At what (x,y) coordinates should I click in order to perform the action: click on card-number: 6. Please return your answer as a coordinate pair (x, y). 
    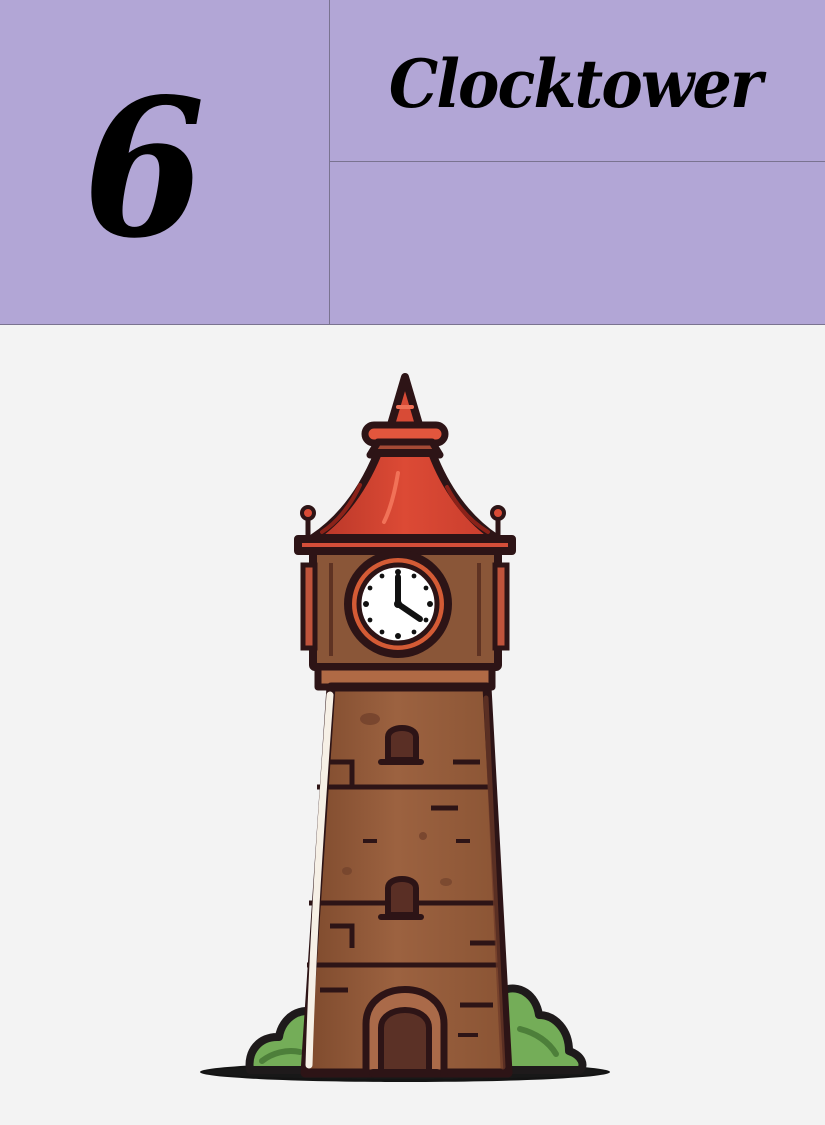
    Looking at the image, I should click on (144, 168).